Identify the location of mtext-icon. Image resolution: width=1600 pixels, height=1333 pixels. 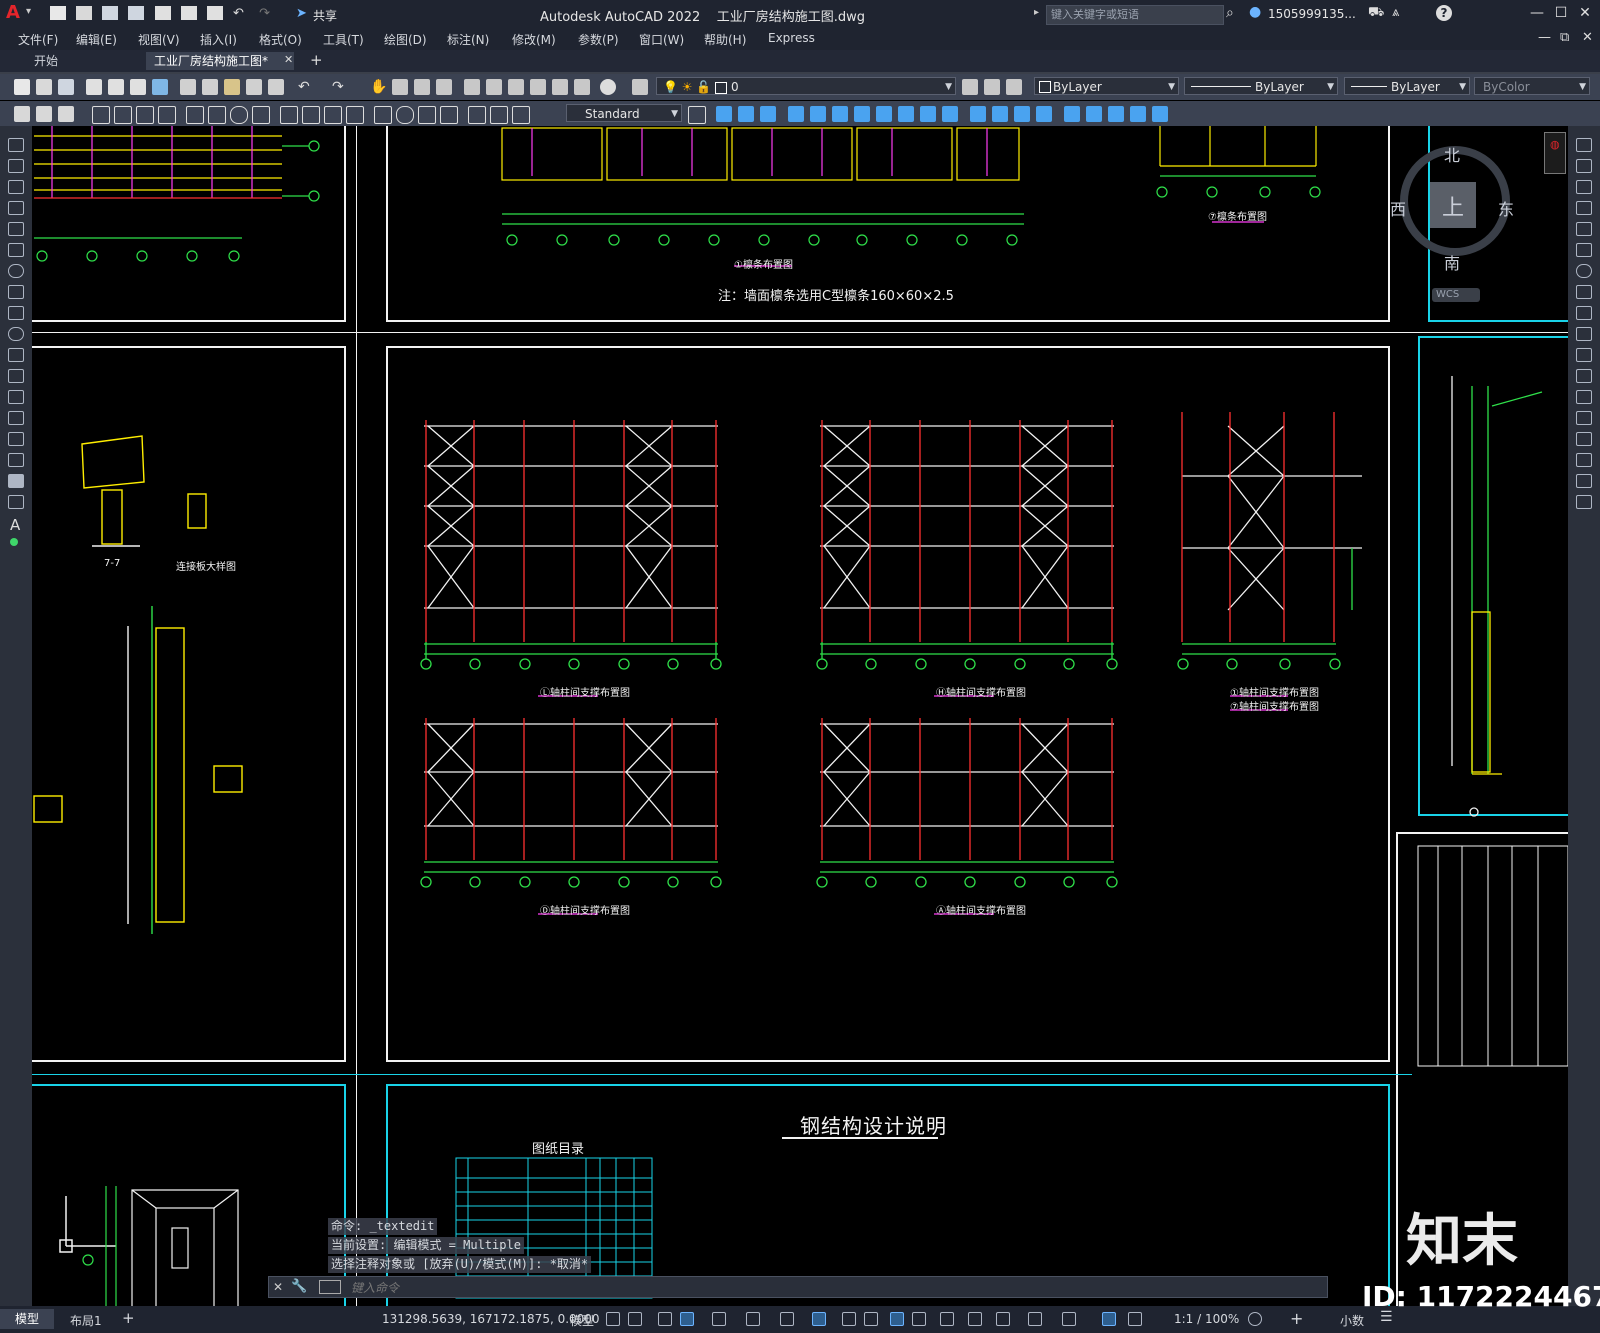
(44, 114).